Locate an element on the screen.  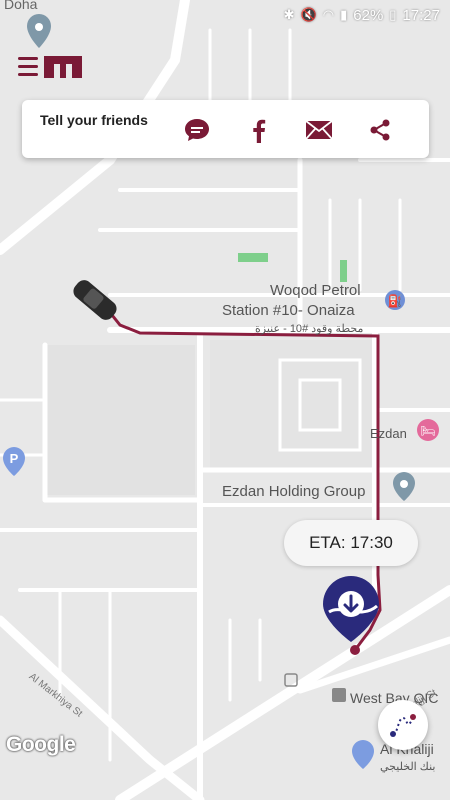
google-attribution: Google is located at coordinates (41, 744).